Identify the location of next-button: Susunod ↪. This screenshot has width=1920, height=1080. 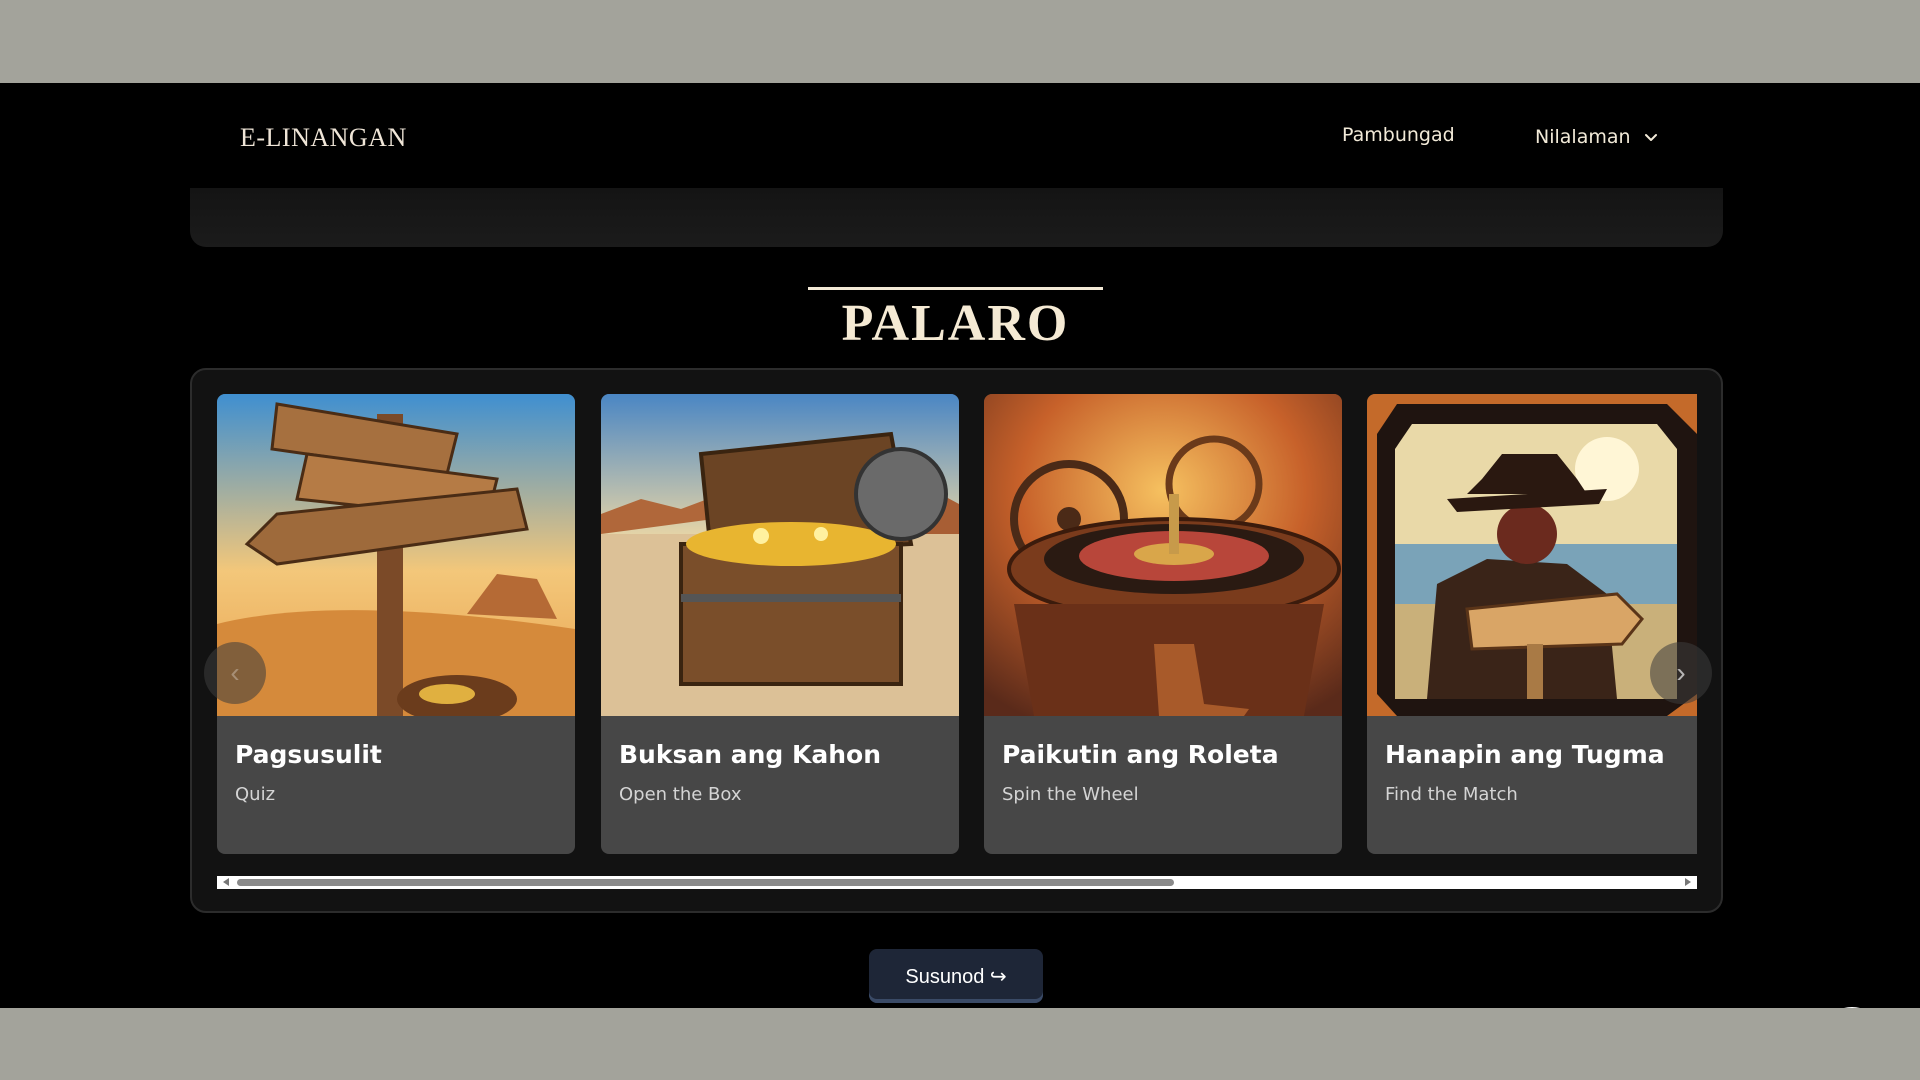
(956, 976).